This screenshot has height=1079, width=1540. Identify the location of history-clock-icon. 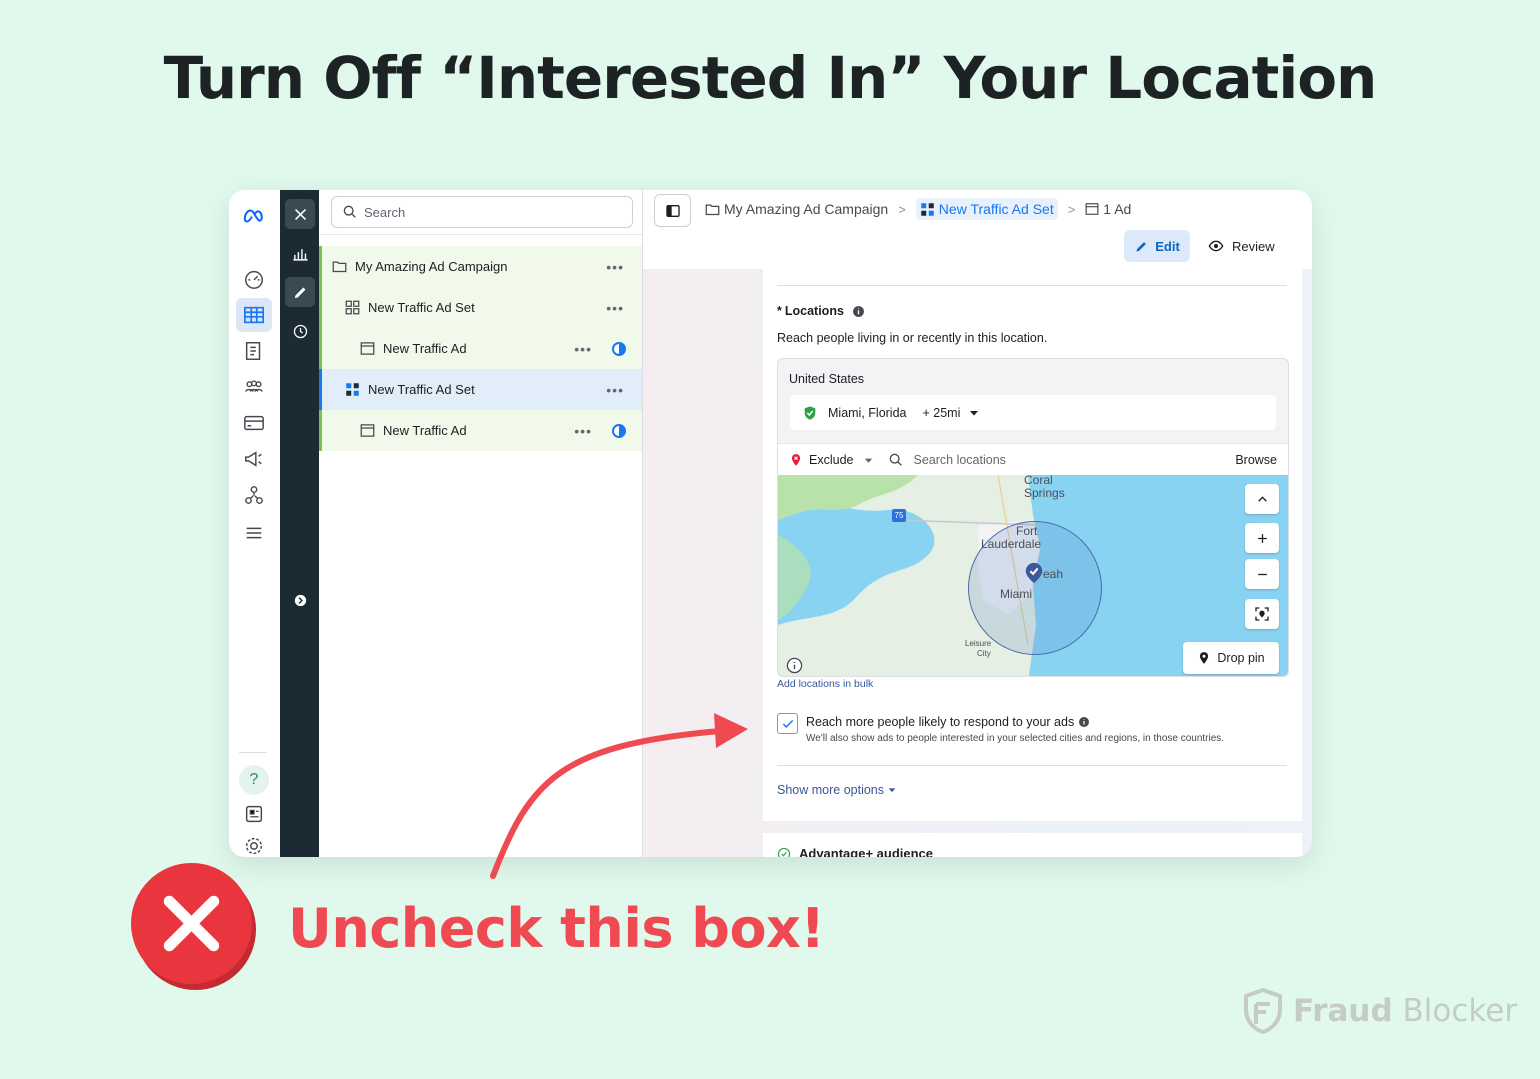
(300, 331).